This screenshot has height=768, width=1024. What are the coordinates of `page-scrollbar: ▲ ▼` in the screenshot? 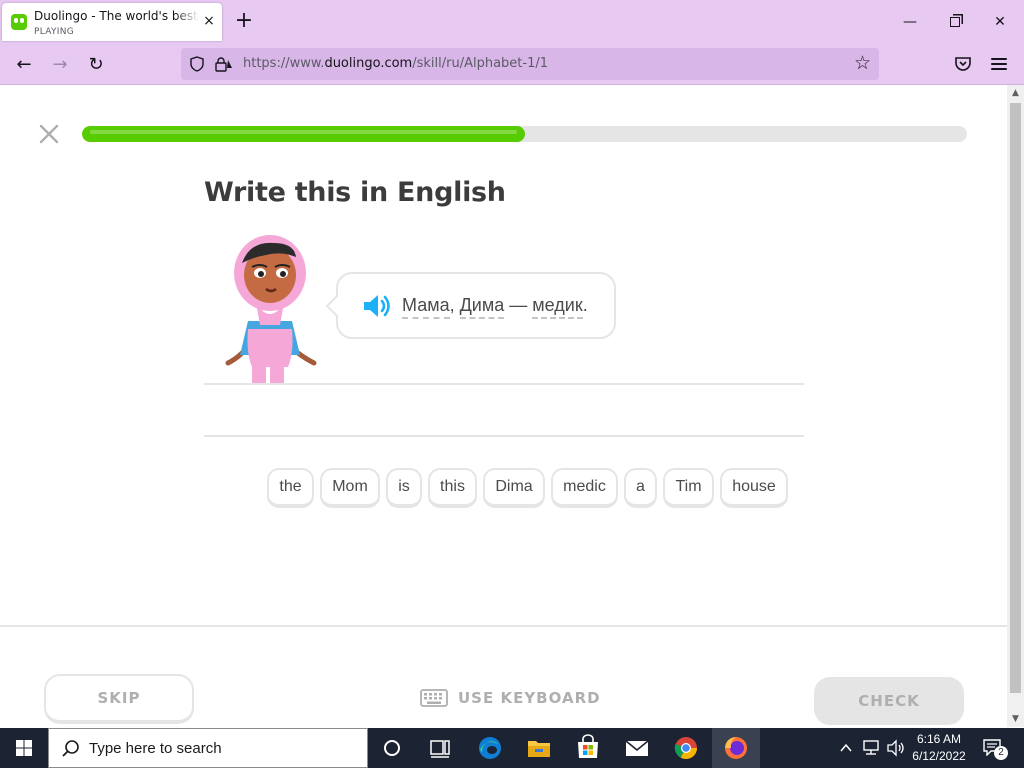 It's located at (1015, 406).